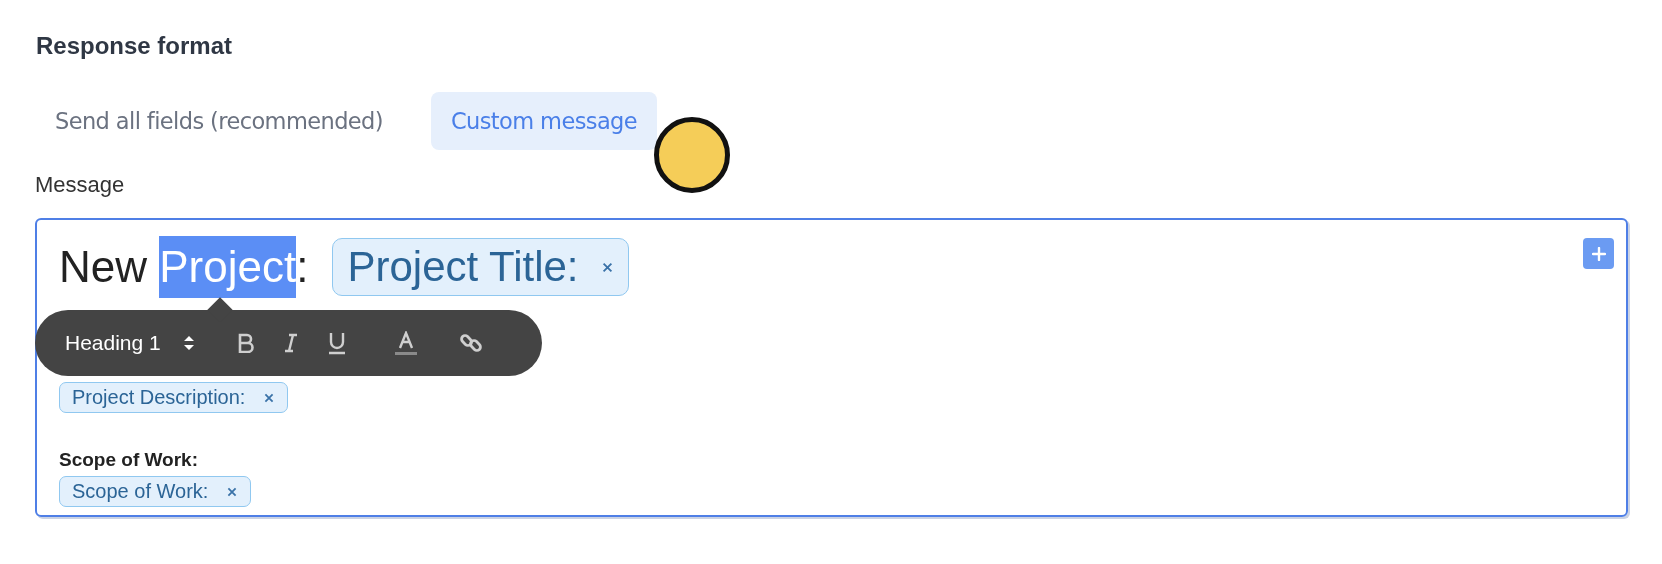 This screenshot has height=564, width=1662. I want to click on bold-button, so click(245, 343).